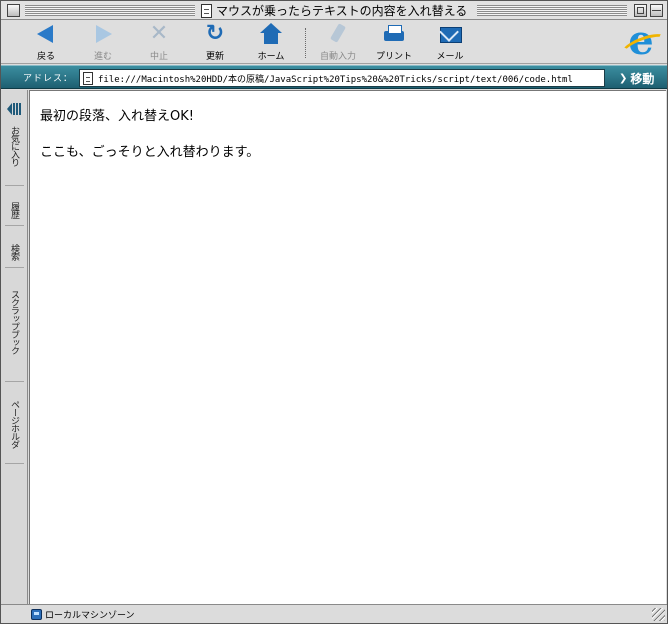 This screenshot has width=668, height=624. What do you see at coordinates (393, 57) in the screenshot?
I see `print-label: プリント` at bounding box center [393, 57].